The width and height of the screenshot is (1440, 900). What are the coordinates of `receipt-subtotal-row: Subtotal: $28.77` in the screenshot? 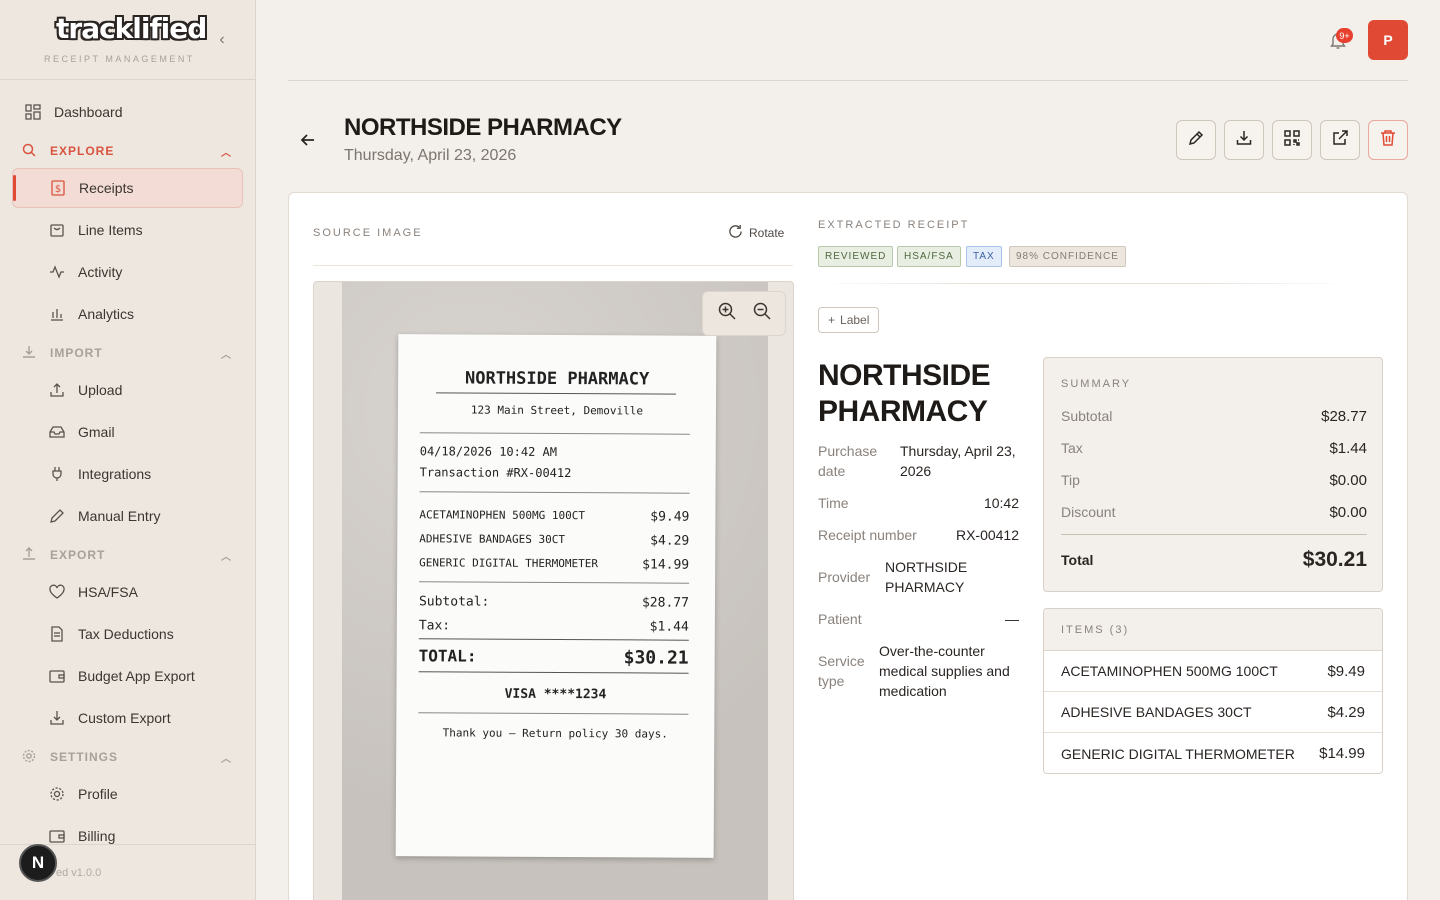 It's located at (554, 602).